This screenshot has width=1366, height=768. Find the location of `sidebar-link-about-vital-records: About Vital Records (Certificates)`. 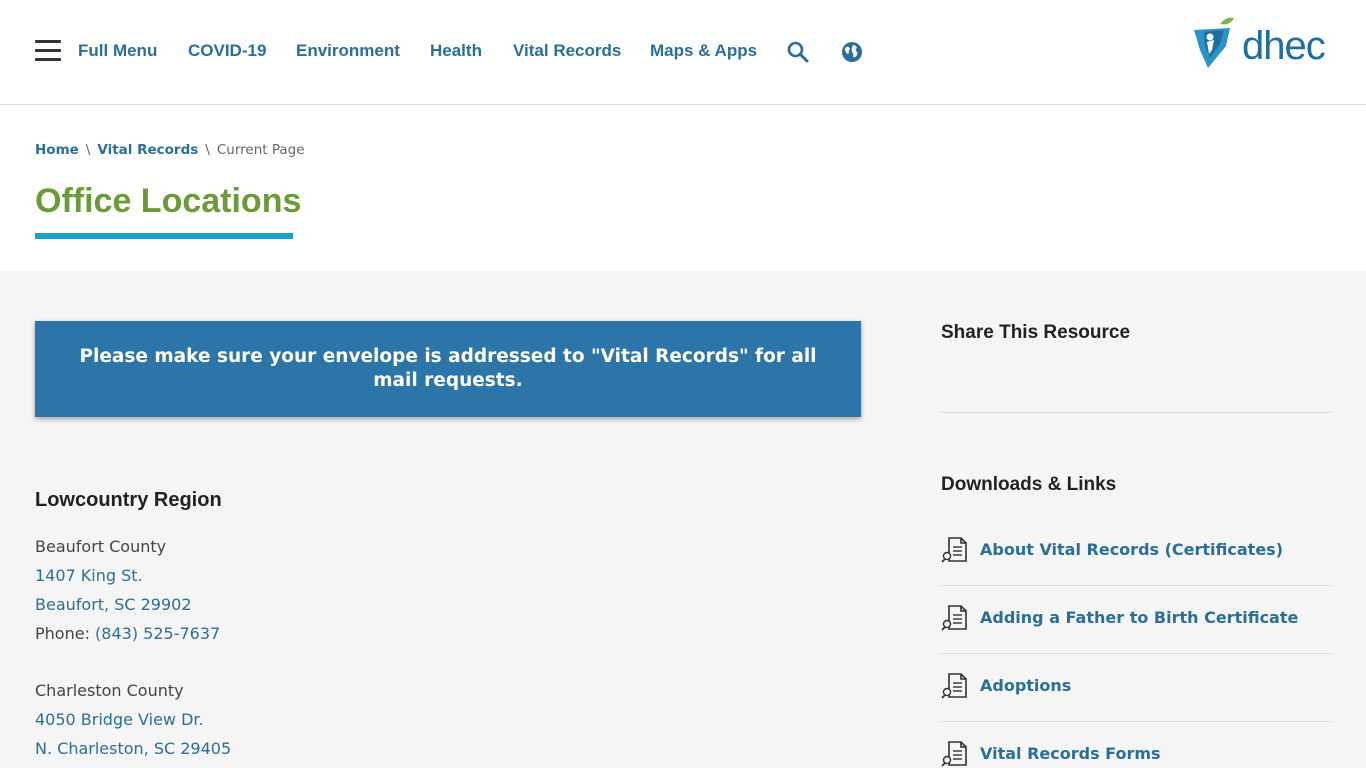

sidebar-link-about-vital-records: About Vital Records (Certificates) is located at coordinates (1136, 570).